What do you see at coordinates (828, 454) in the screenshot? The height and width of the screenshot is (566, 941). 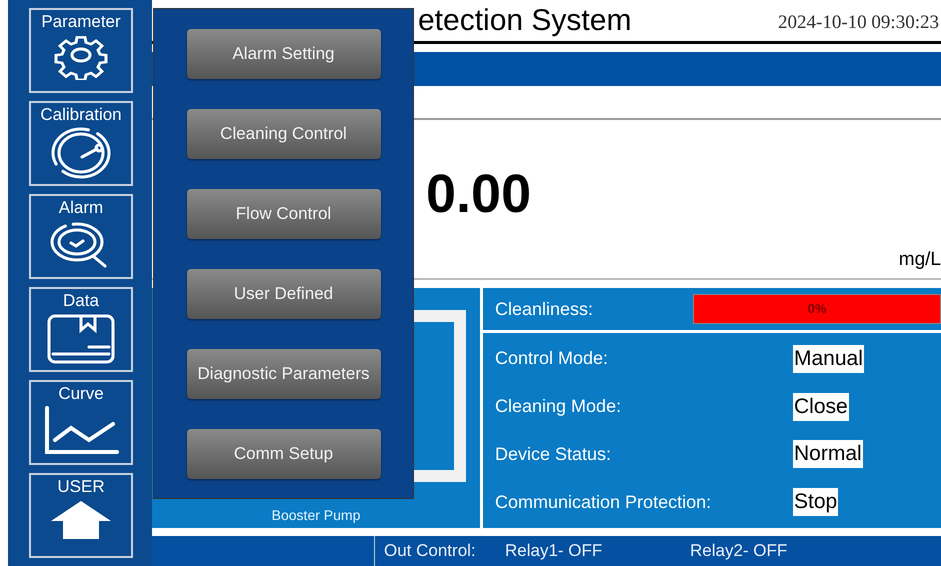 I see `status-value: Normal` at bounding box center [828, 454].